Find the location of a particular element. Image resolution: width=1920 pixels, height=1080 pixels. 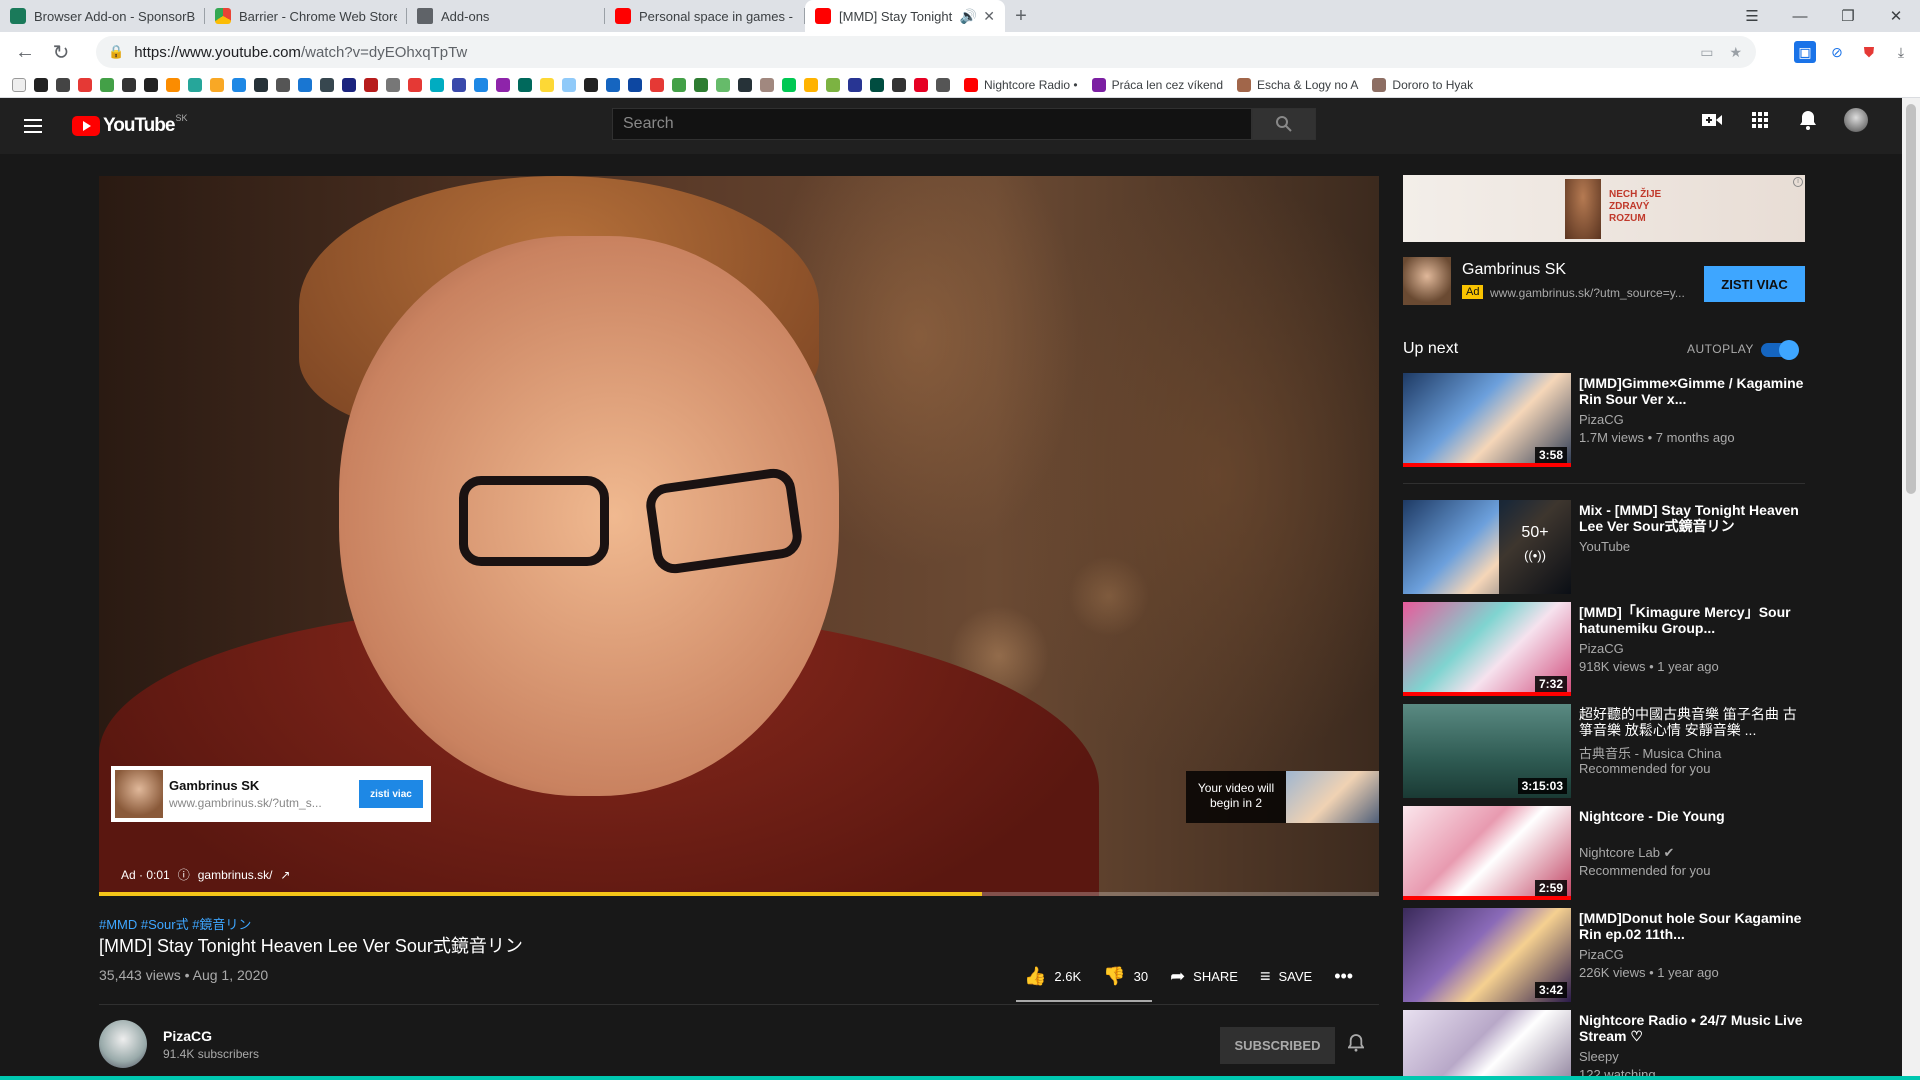

bookmark-dororo: Dororo to Hyak is located at coordinates (1422, 84).